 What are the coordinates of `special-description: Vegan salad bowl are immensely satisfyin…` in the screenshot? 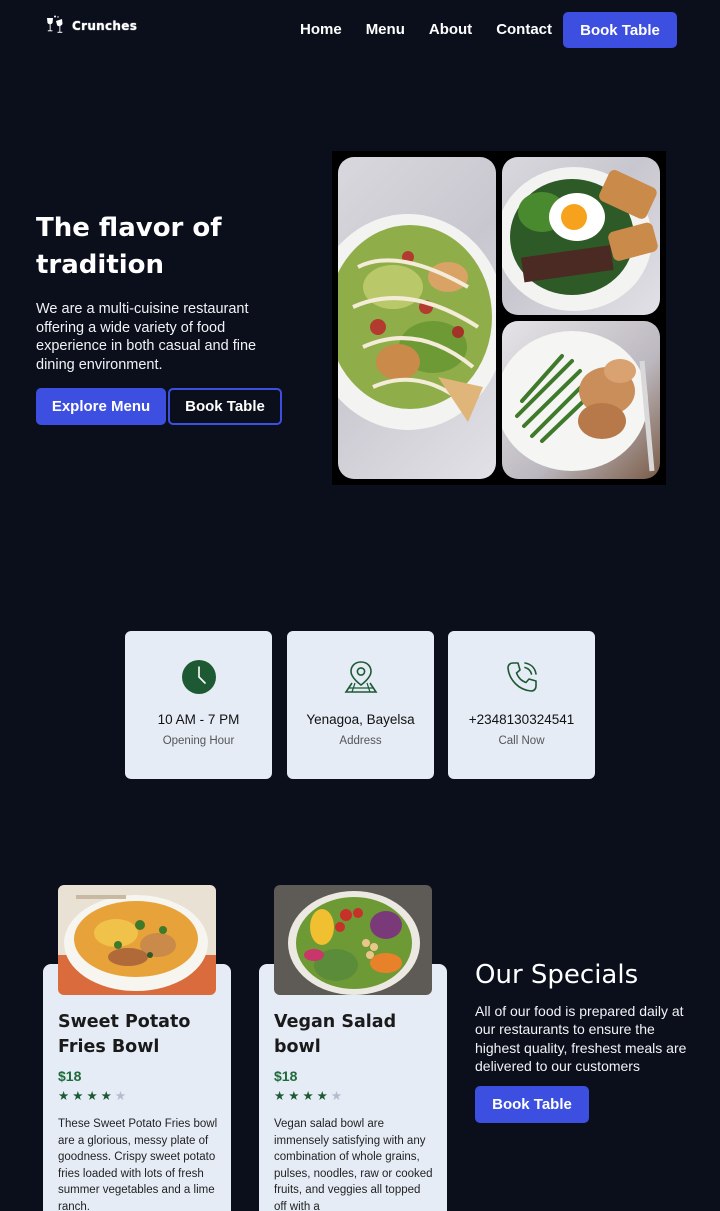 It's located at (353, 1164).